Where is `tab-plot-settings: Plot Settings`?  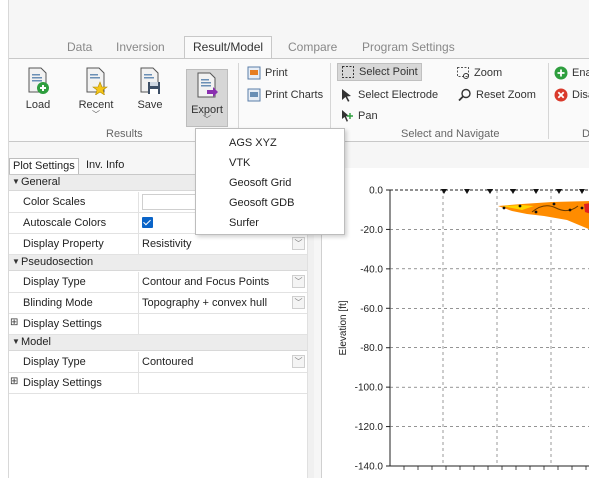 tab-plot-settings: Plot Settings is located at coordinates (44, 166).